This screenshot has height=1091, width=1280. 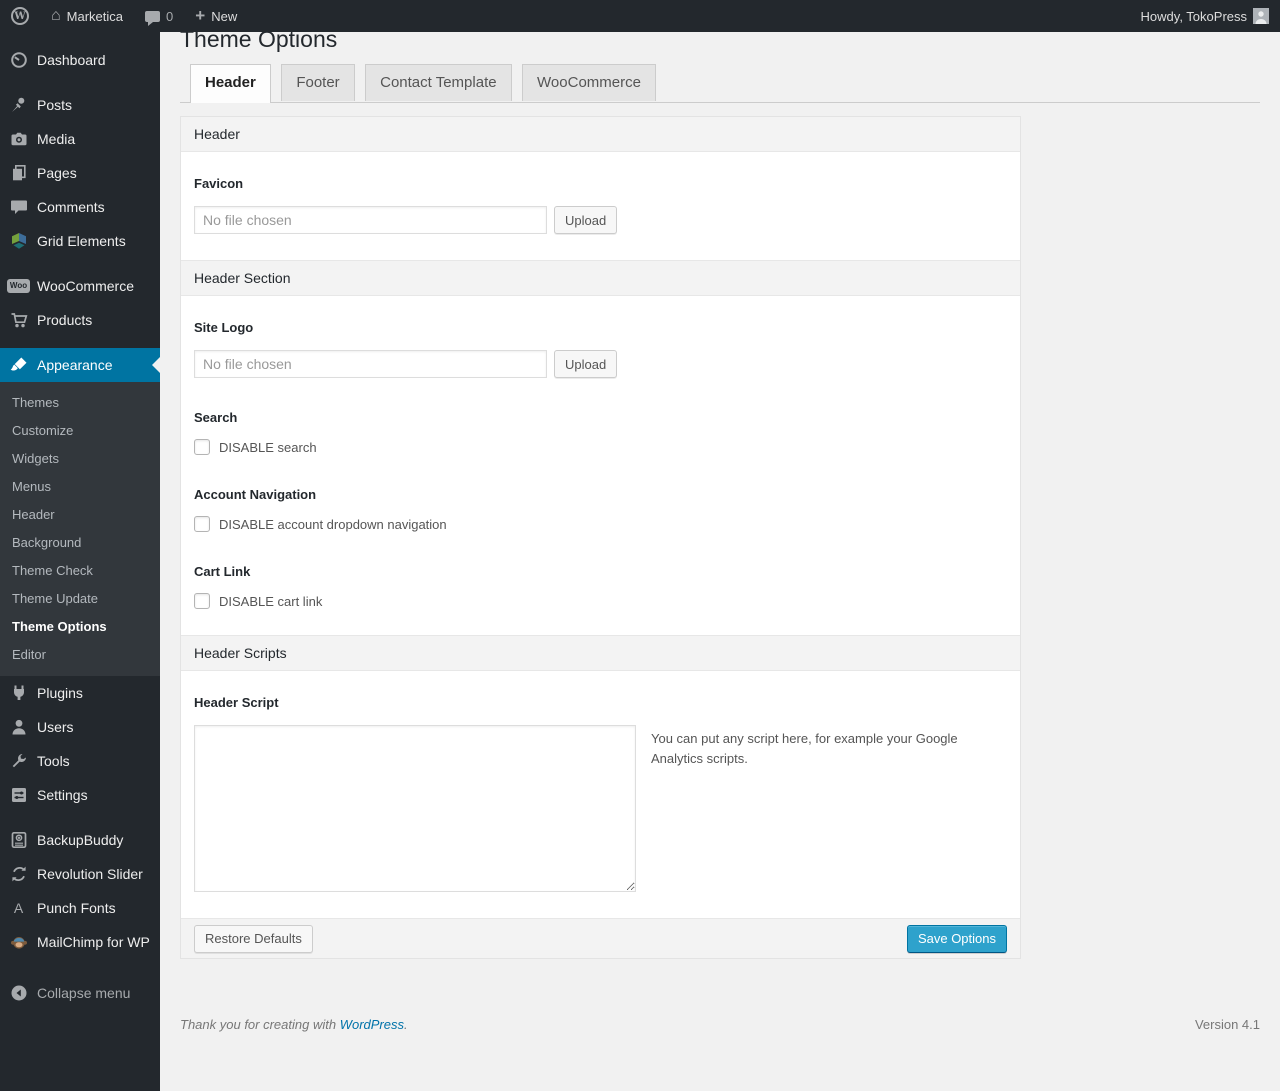 What do you see at coordinates (600, 653) in the screenshot?
I see `section-header-scripts-title: Header Scripts` at bounding box center [600, 653].